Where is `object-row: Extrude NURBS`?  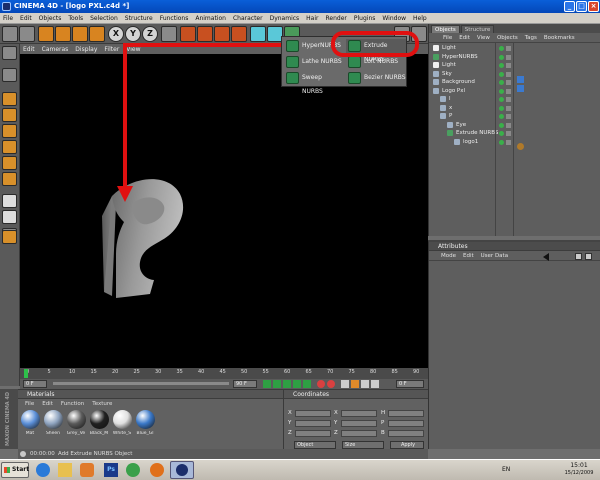
object-row: Extrude NURBS is located at coordinates (514, 133).